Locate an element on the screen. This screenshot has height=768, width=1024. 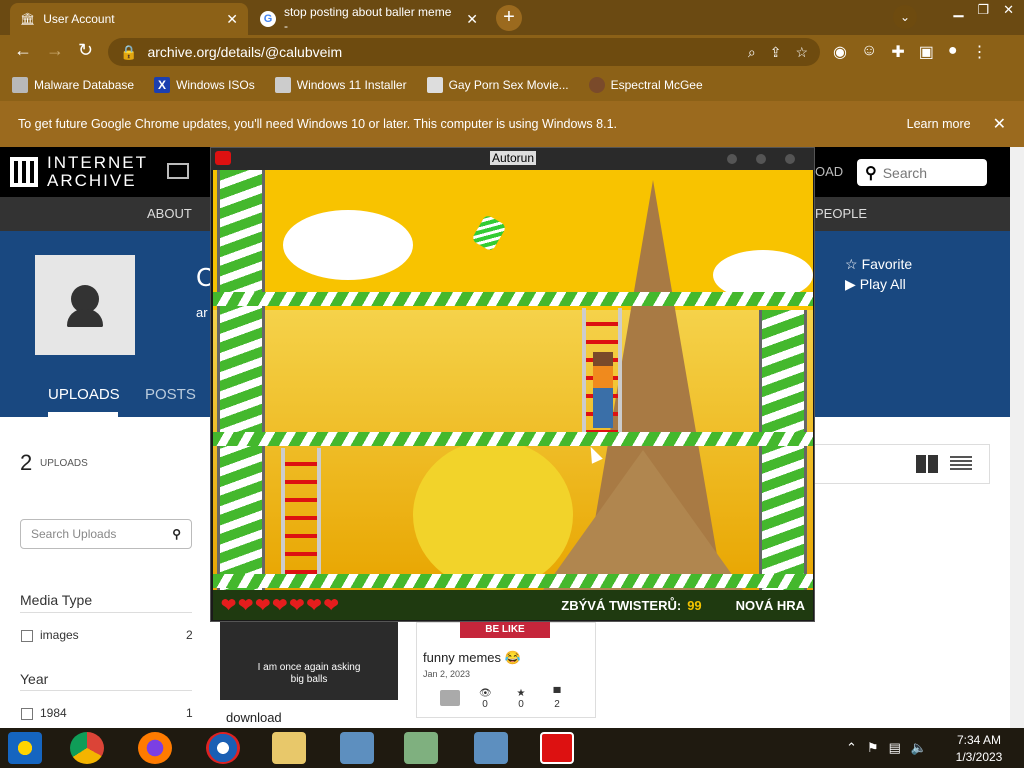
search-uploads-input: Search Uploads ⚲ is located at coordinates (106, 534).